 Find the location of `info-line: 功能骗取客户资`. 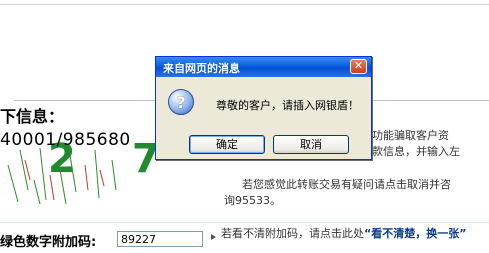

info-line: 功能骗取客户资 is located at coordinates (410, 135).